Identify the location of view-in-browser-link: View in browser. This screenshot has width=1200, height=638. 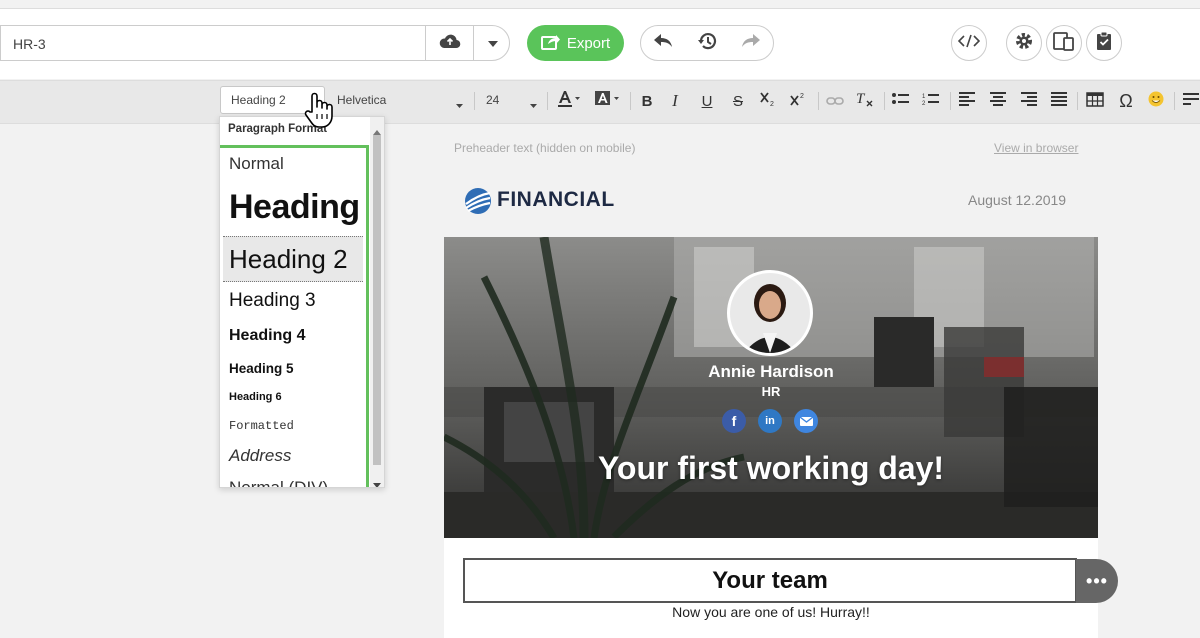
(1036, 148).